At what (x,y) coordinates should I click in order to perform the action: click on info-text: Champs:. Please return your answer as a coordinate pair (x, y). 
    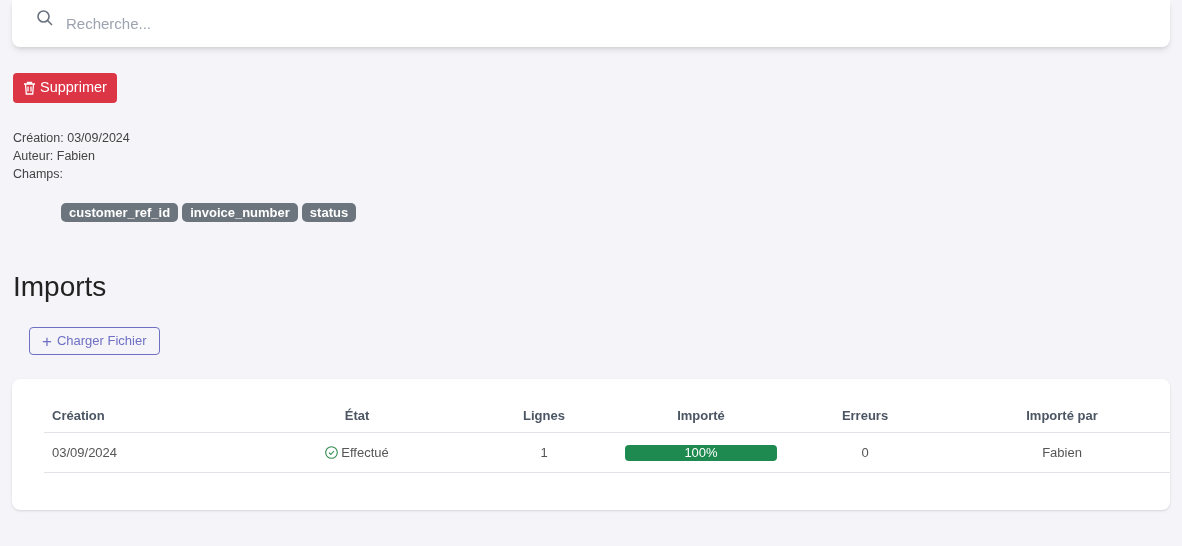
    Looking at the image, I should click on (38, 174).